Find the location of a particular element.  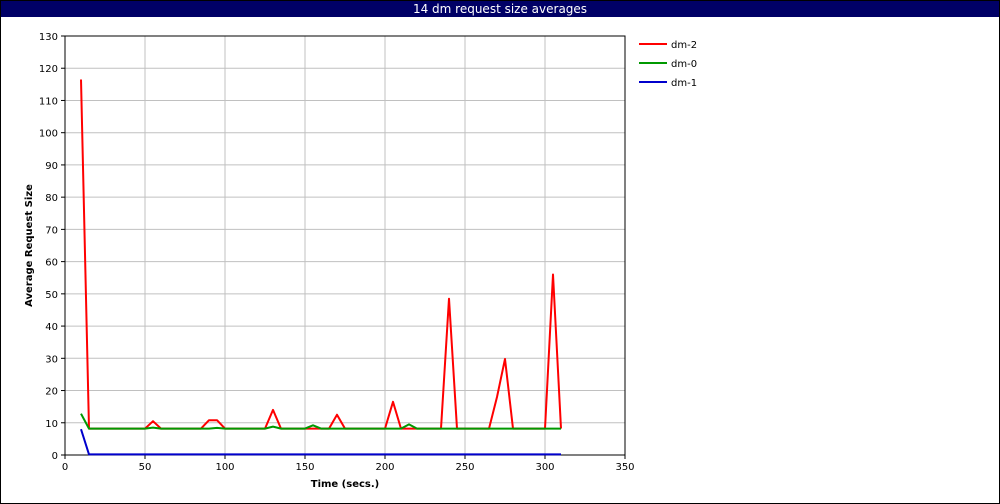

x-tick-label: 100 is located at coordinates (224, 467).